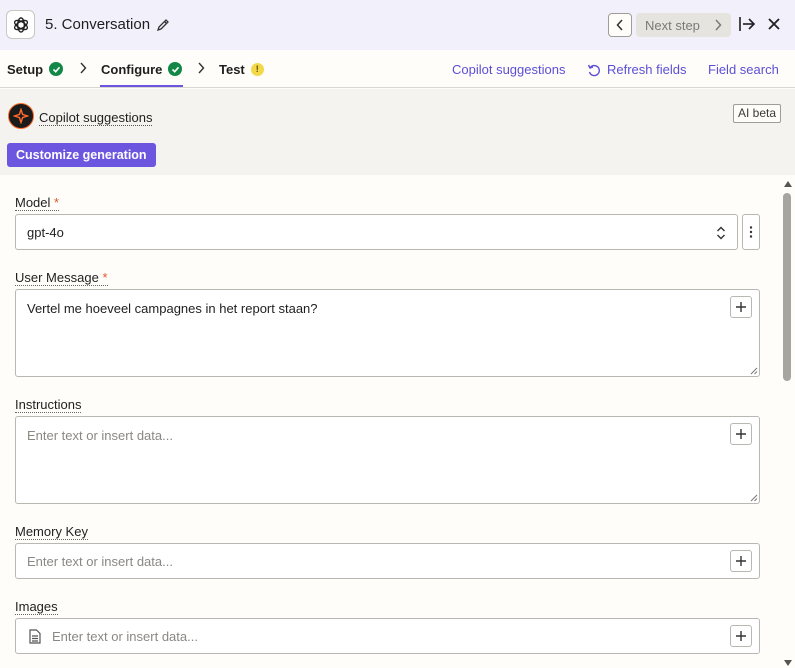 The image size is (795, 668). I want to click on header: 5. Conversation Next step, so click(397, 25).